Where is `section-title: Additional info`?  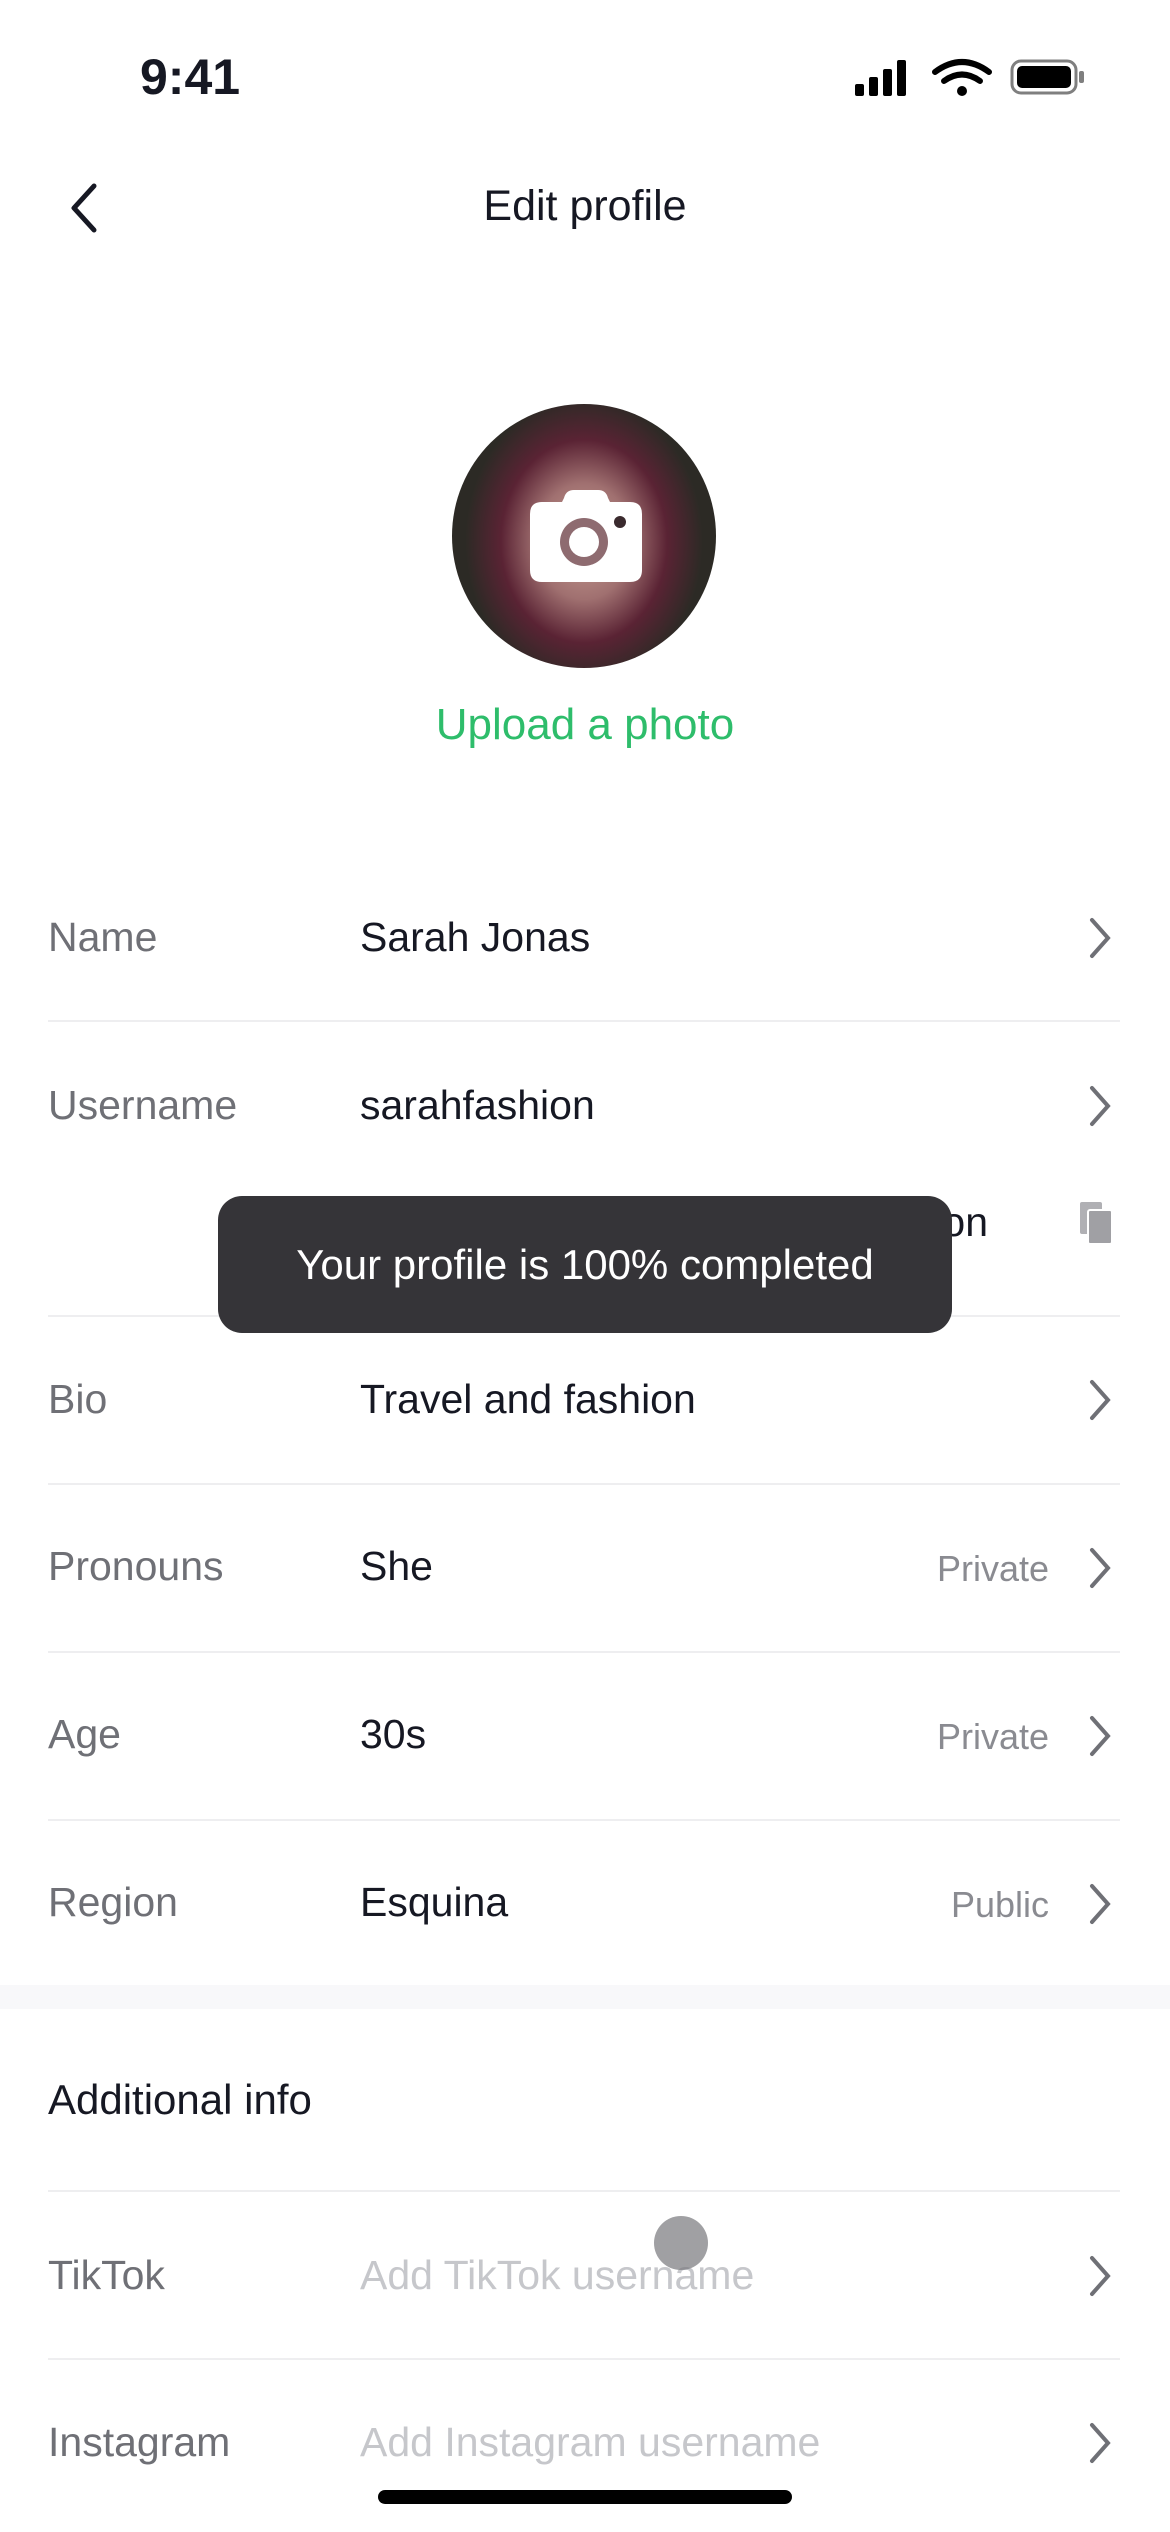
section-title: Additional info is located at coordinates (180, 2099).